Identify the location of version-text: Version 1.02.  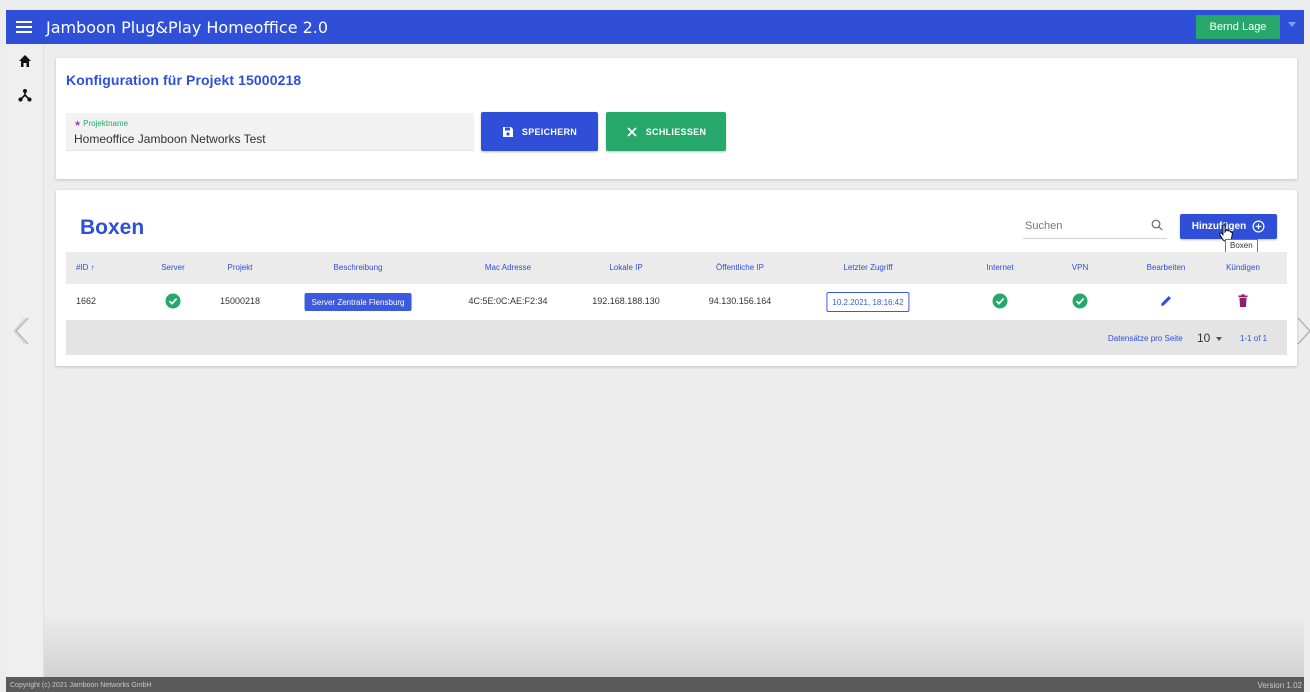
(1279, 685).